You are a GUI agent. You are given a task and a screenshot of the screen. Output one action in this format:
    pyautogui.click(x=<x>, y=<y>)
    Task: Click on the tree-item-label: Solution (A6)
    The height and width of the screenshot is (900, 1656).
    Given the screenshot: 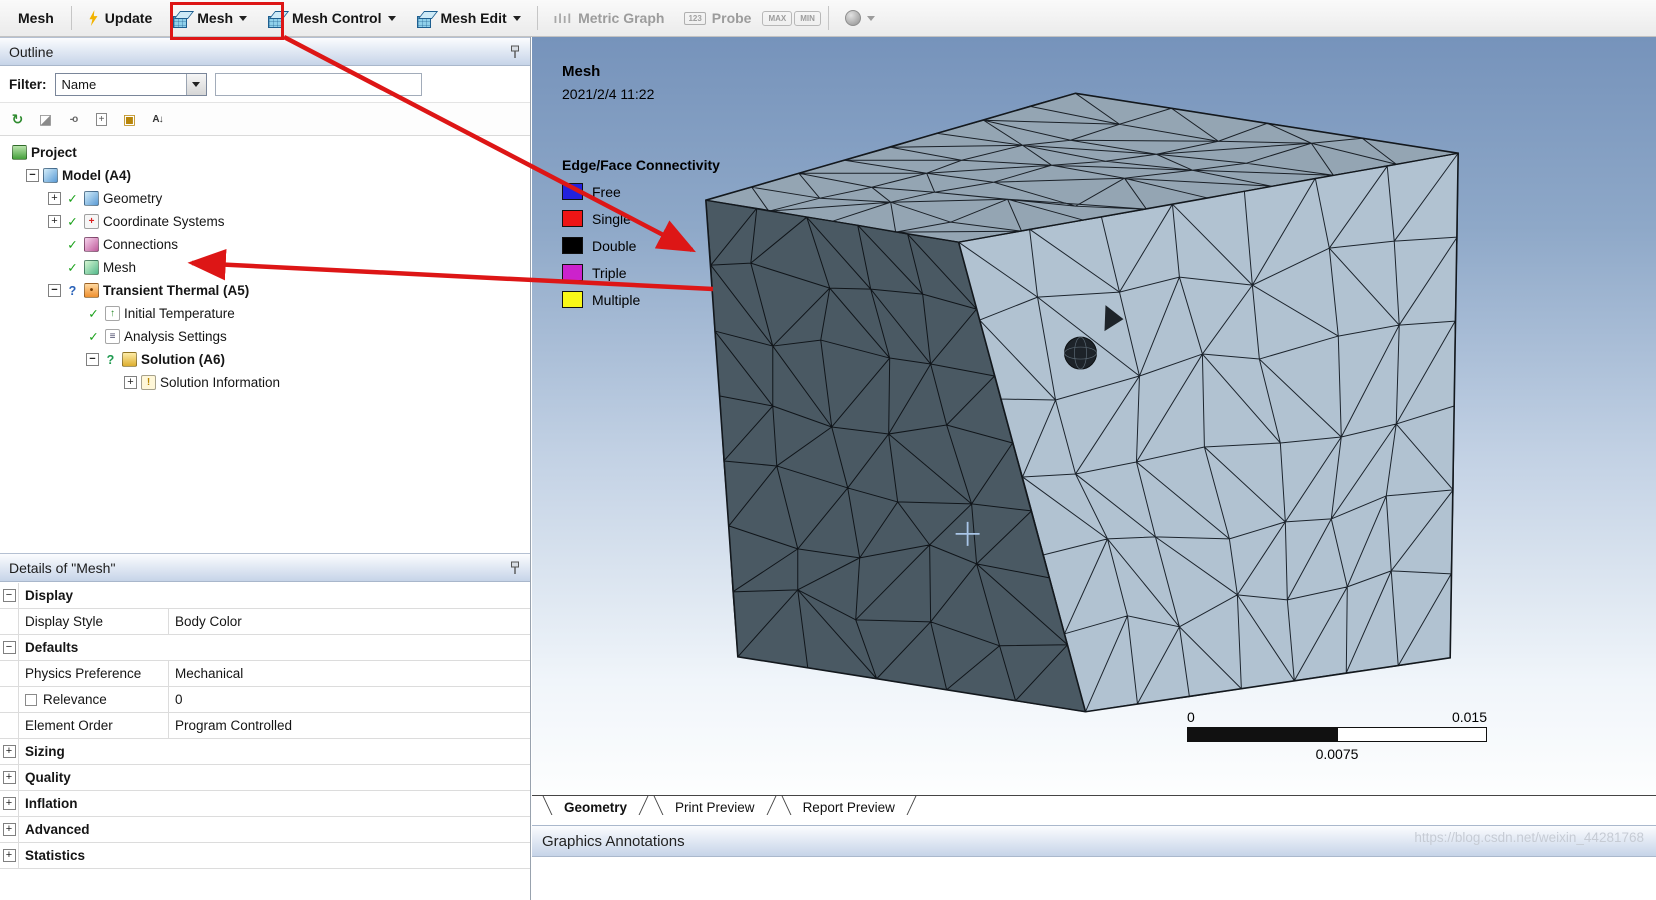 What is the action you would take?
    pyautogui.click(x=183, y=359)
    